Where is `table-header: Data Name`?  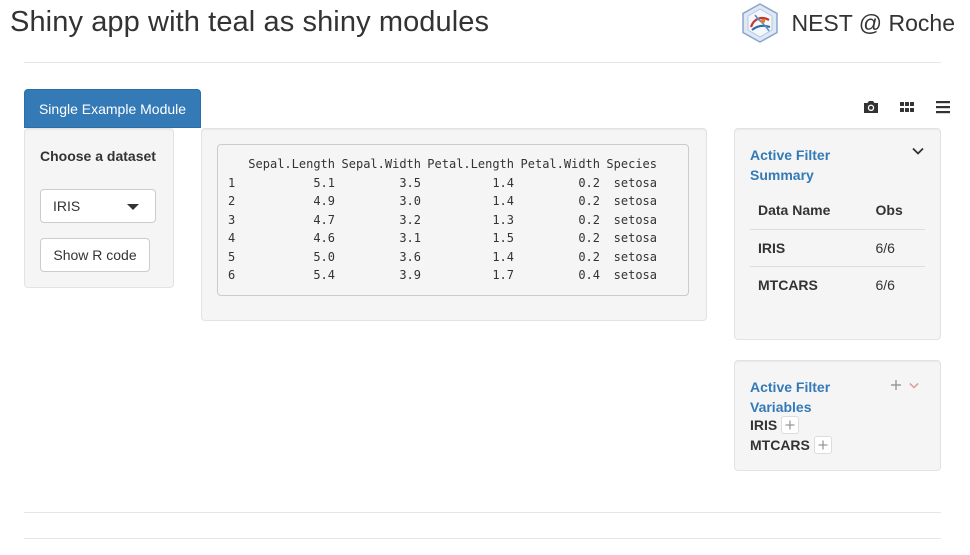 table-header: Data Name is located at coordinates (809, 211).